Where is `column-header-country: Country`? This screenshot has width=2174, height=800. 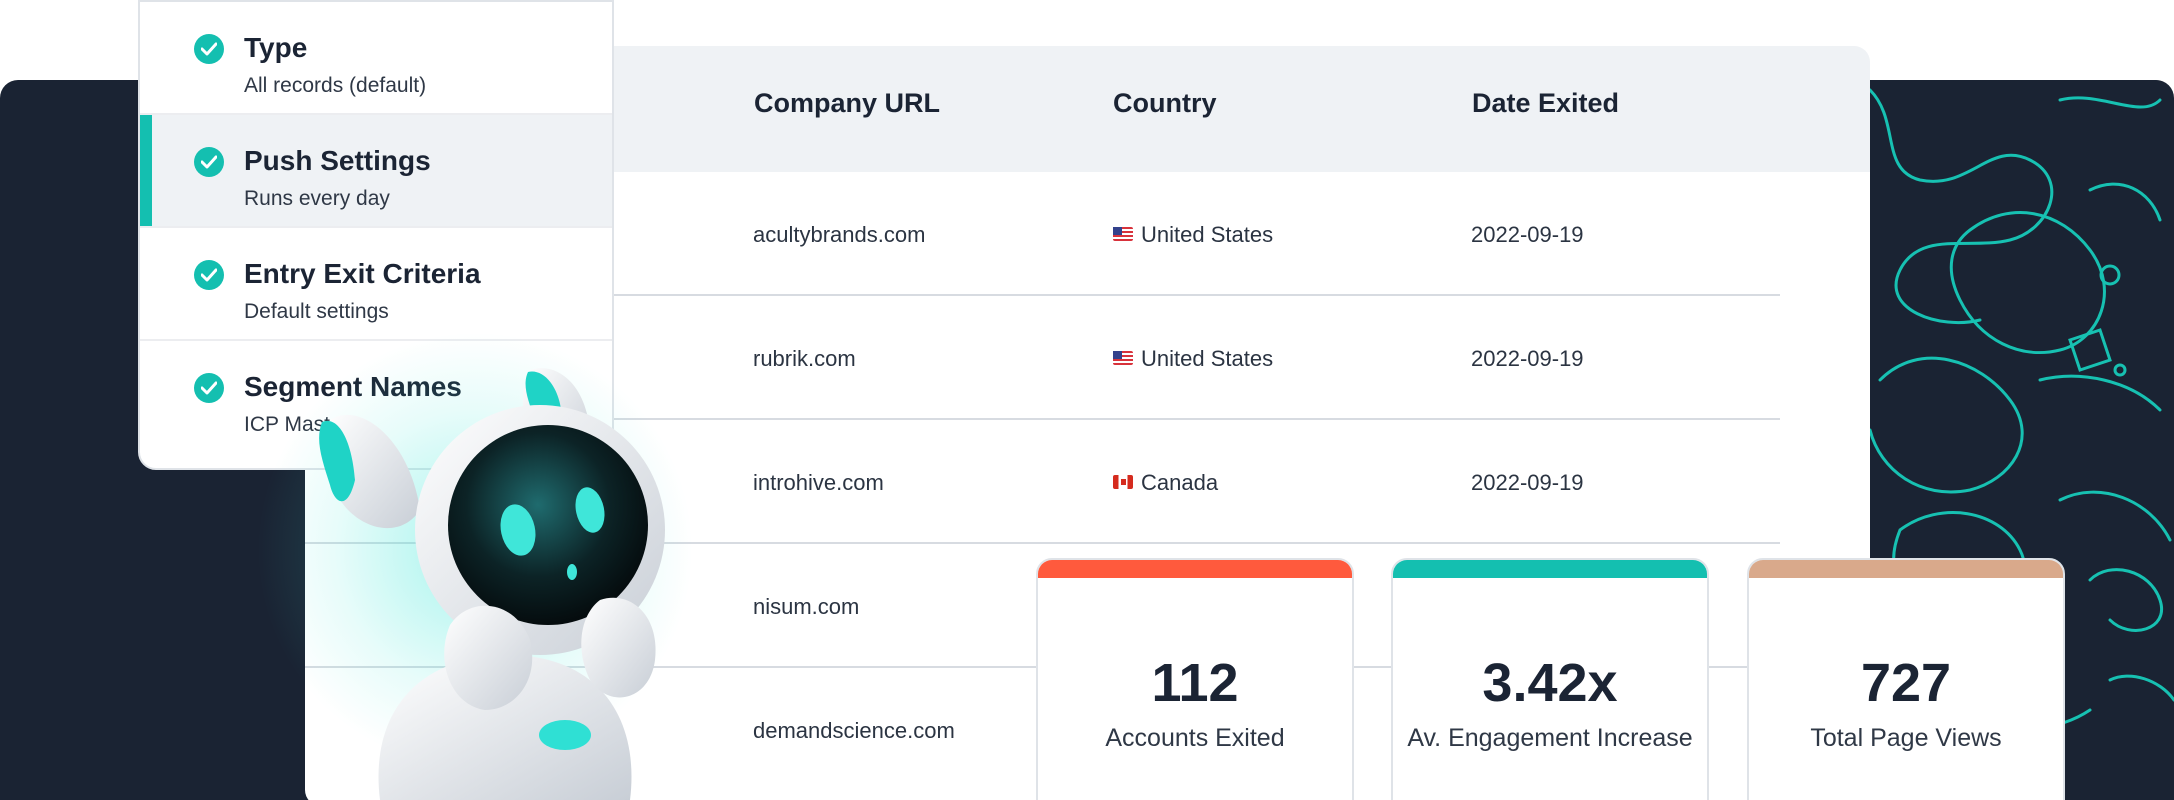
column-header-country: Country is located at coordinates (1165, 103).